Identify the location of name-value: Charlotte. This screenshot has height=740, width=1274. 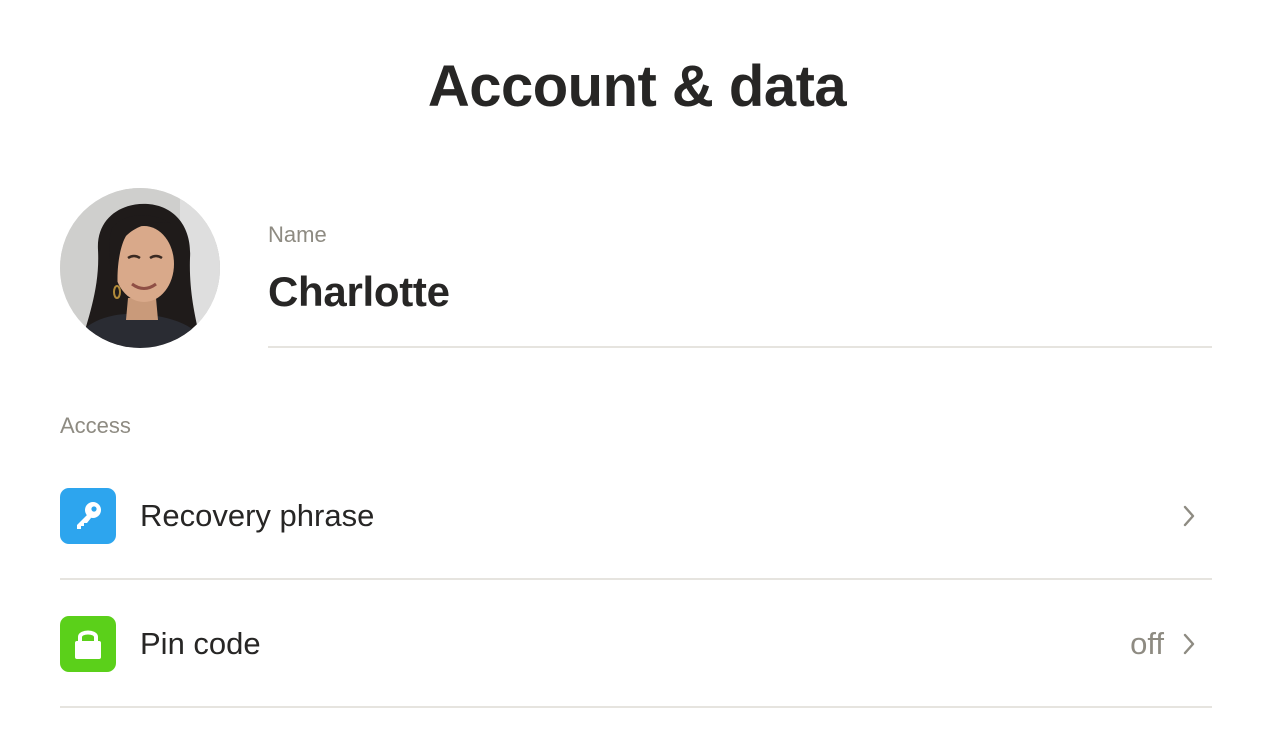
(740, 292).